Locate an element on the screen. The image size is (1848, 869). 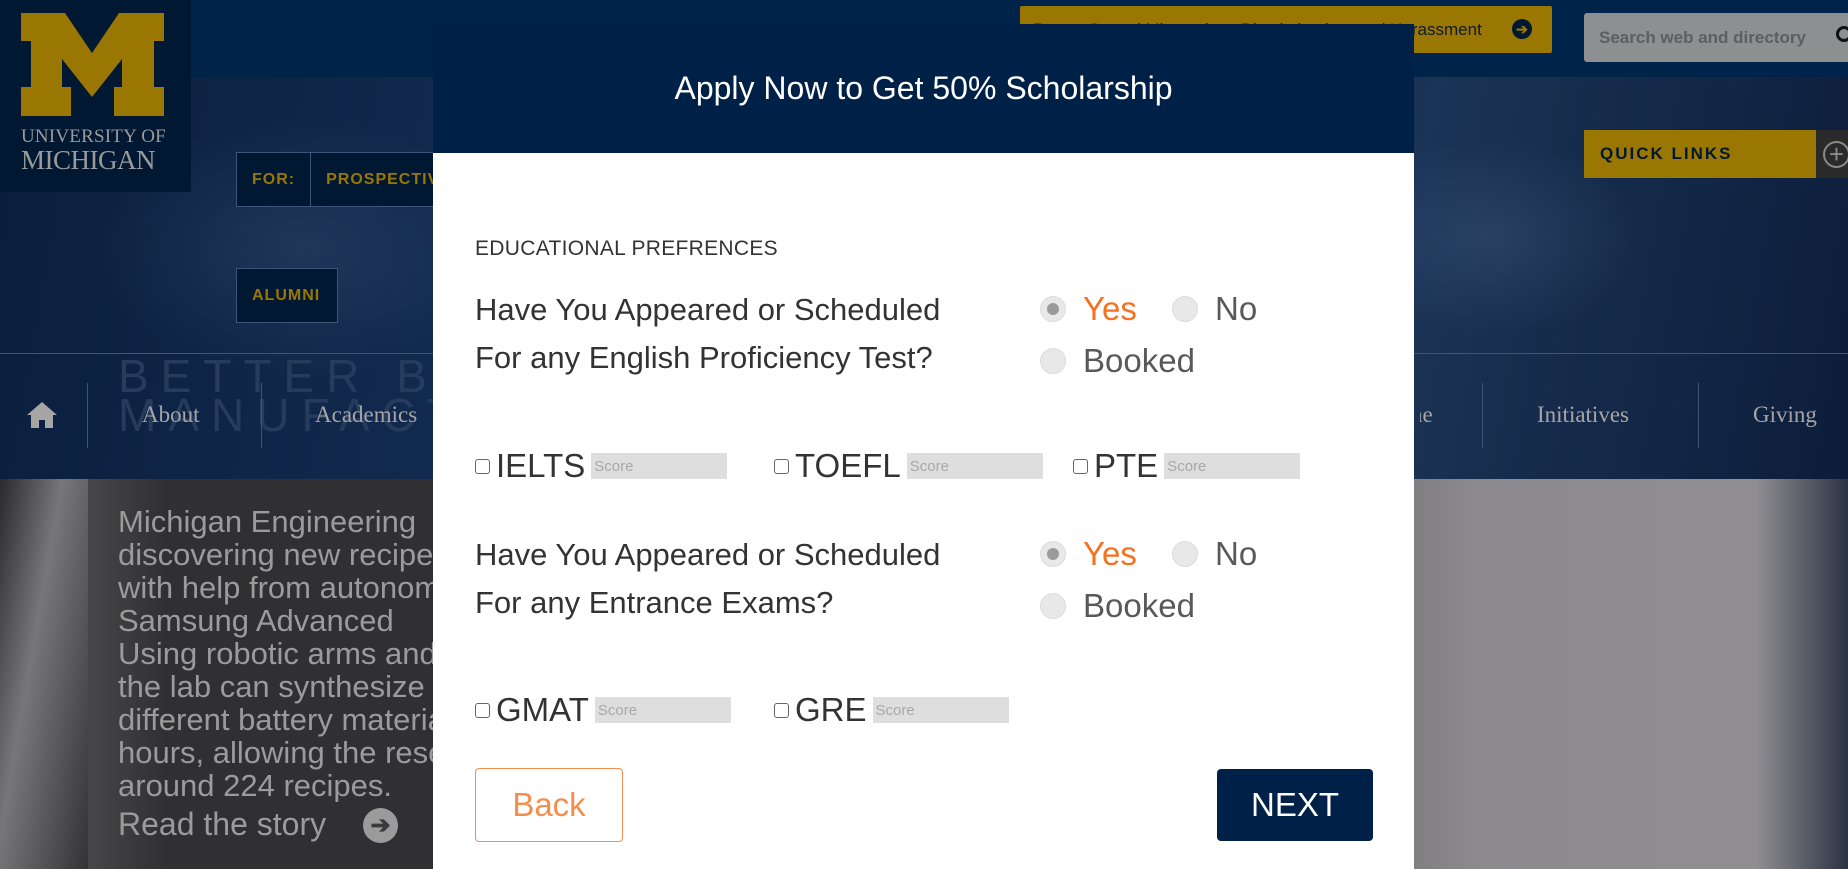
ielts-label: IELTS is located at coordinates (541, 465).